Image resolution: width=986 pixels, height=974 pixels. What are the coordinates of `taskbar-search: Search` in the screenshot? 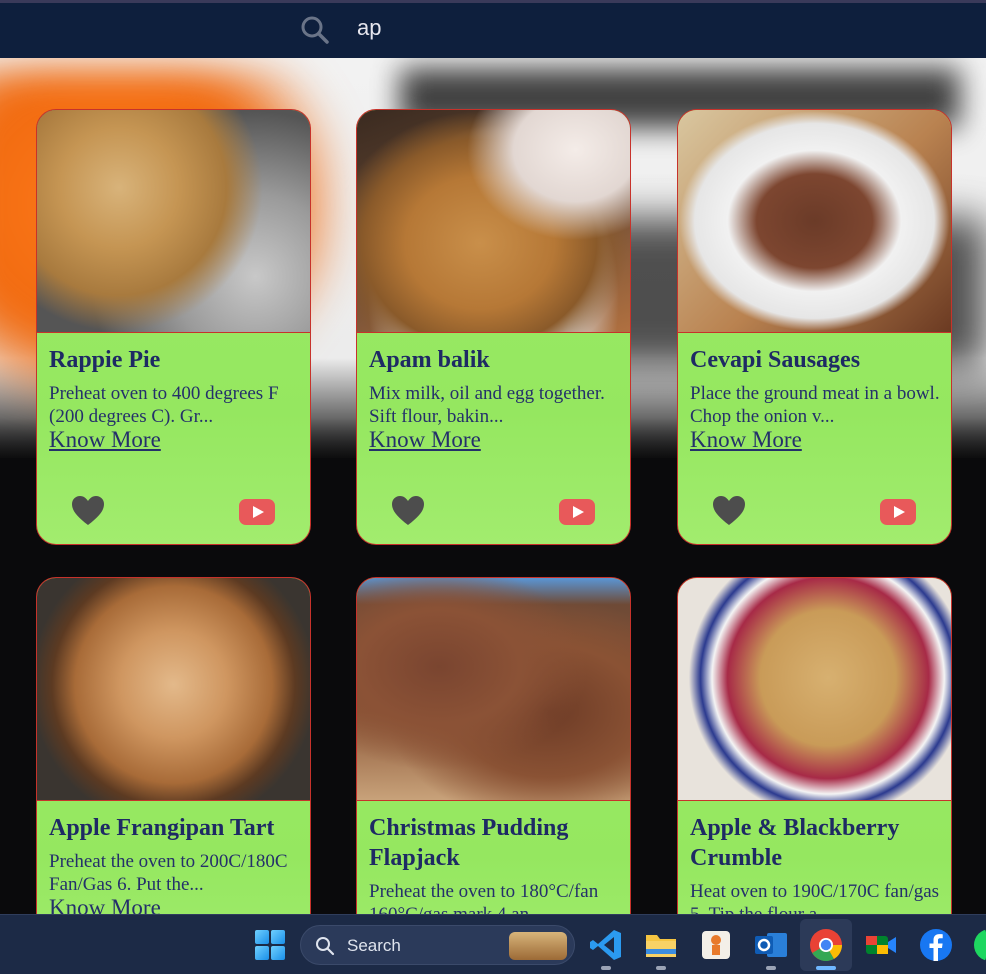 It's located at (437, 945).